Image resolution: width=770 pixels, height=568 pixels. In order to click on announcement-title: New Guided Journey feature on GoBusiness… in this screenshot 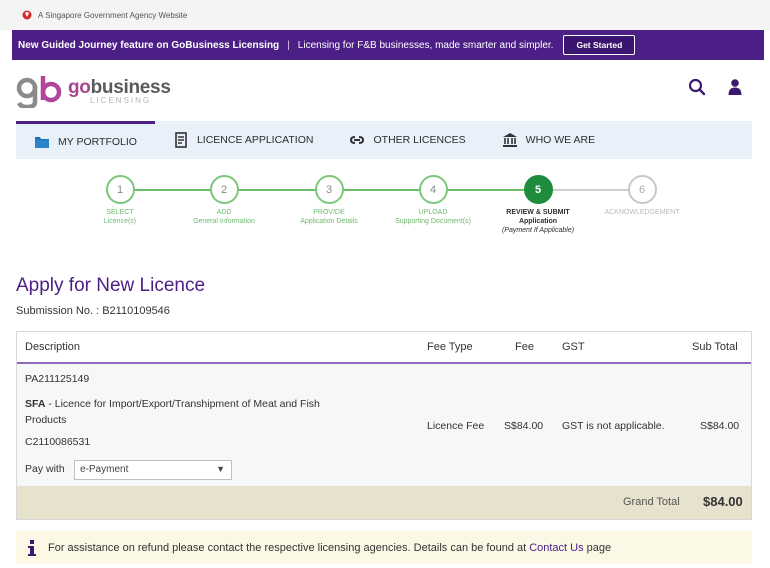, I will do `click(149, 45)`.